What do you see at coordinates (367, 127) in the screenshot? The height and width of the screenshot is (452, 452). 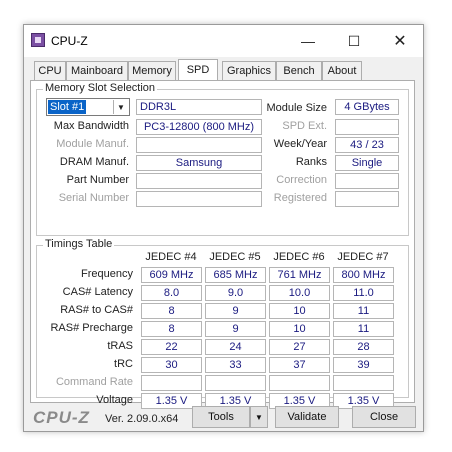 I see `spd-ext-field` at bounding box center [367, 127].